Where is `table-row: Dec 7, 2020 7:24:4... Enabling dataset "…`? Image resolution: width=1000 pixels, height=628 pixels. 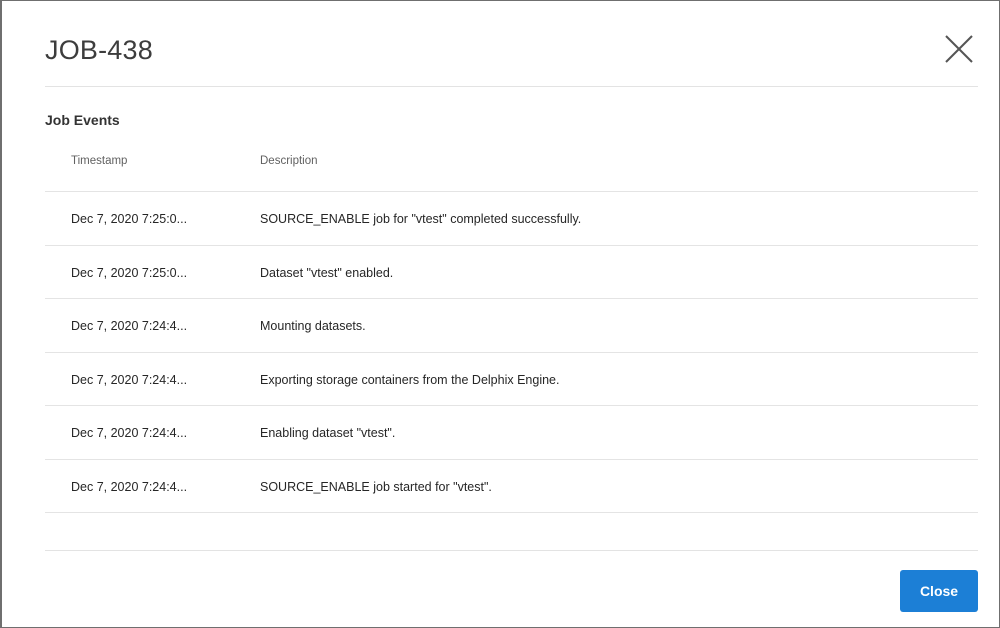
table-row: Dec 7, 2020 7:24:4... Enabling dataset "… is located at coordinates (511, 433).